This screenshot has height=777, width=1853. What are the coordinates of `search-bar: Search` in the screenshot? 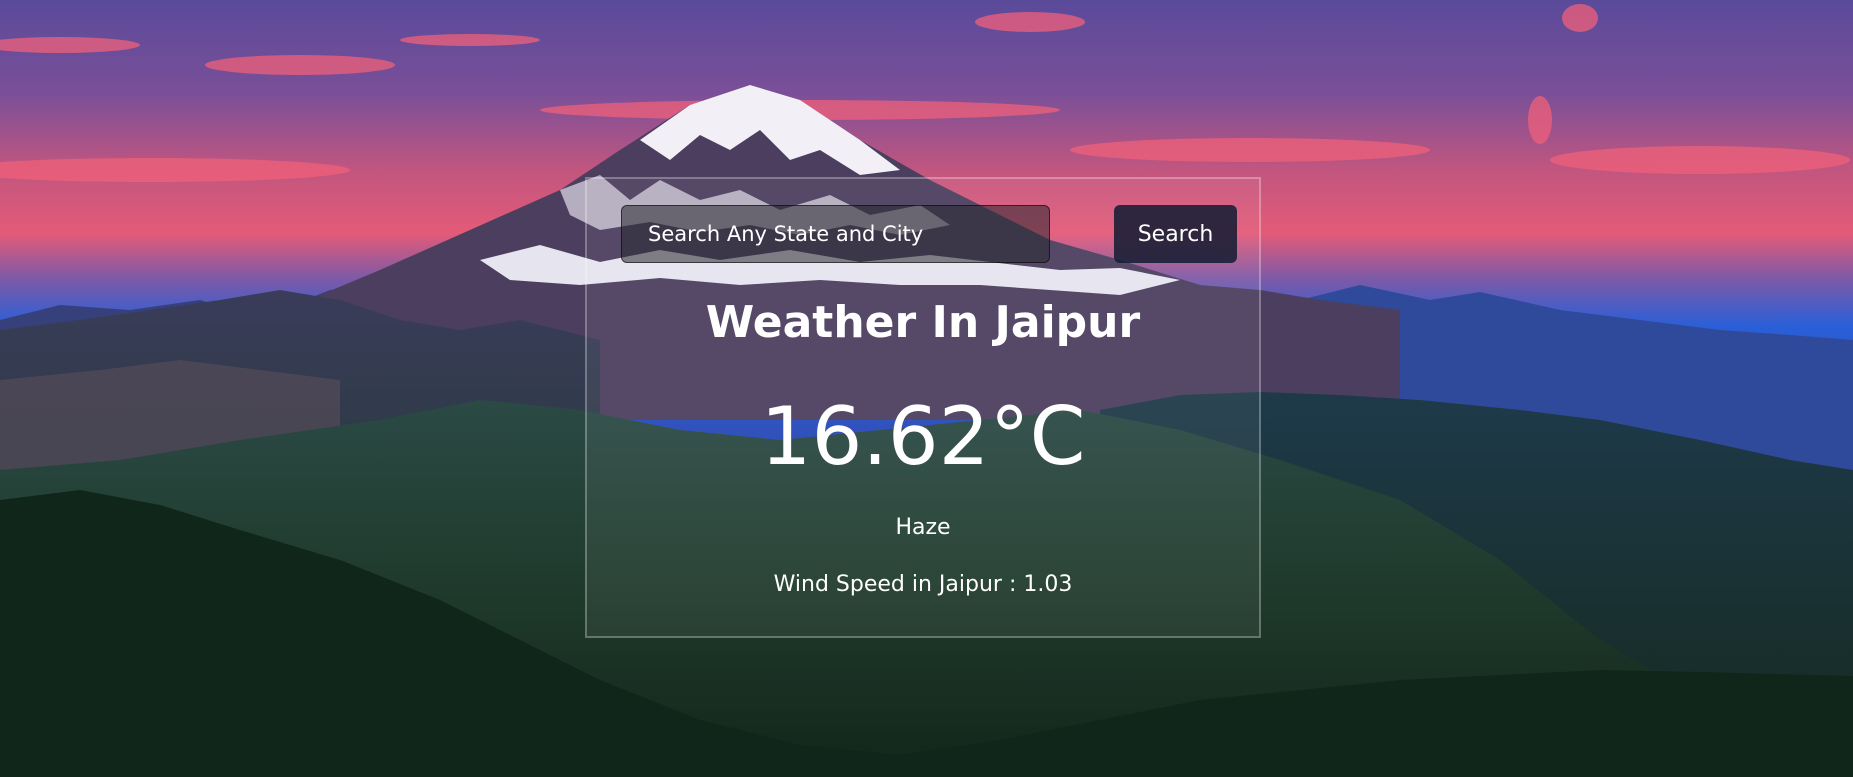 It's located at (929, 235).